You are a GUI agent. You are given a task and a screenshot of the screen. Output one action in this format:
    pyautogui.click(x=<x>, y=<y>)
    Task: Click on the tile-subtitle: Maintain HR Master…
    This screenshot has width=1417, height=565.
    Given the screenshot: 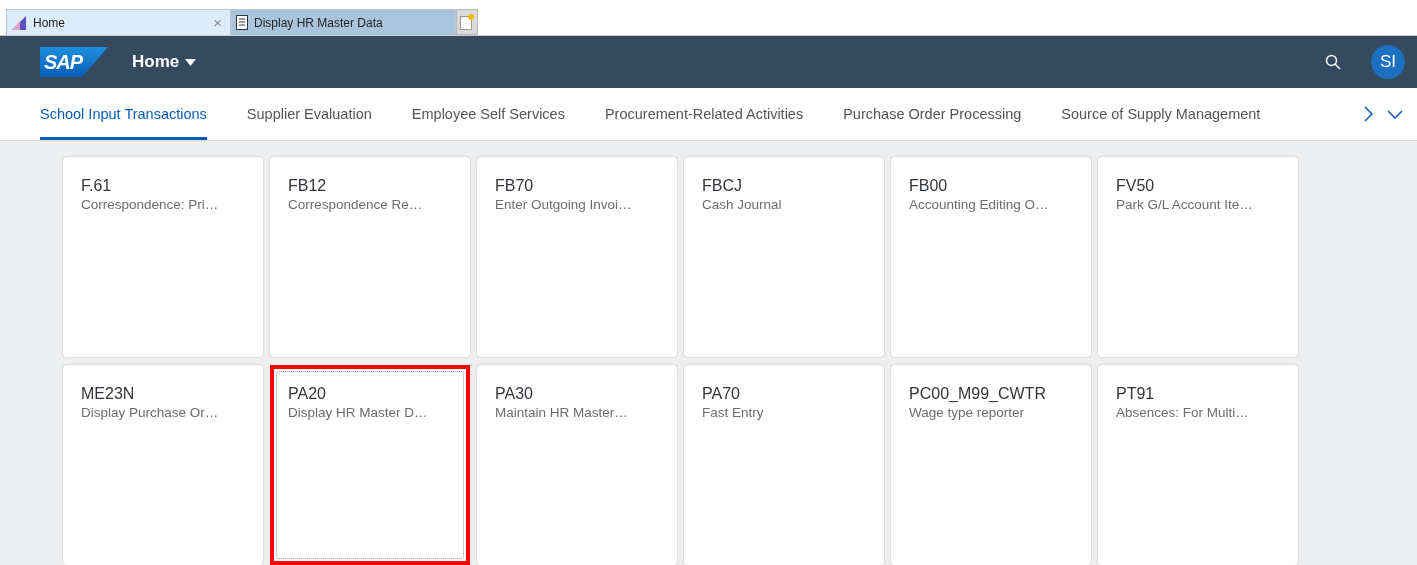 What is the action you would take?
    pyautogui.click(x=562, y=412)
    